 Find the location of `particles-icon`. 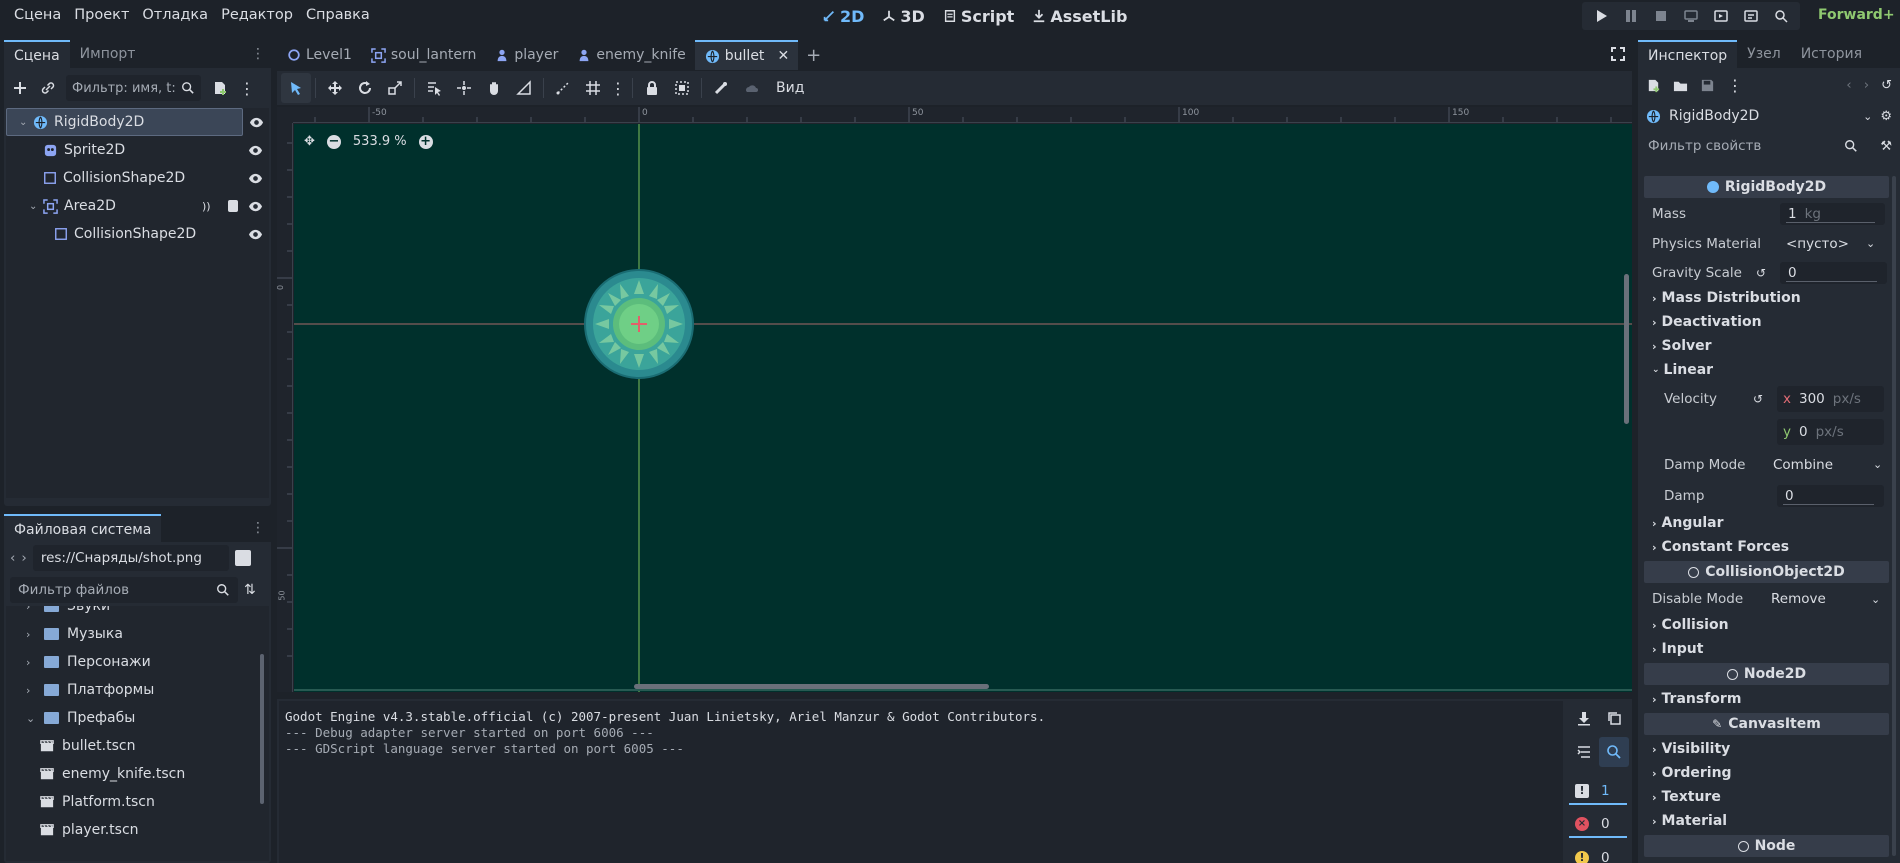

particles-icon is located at coordinates (751, 88).